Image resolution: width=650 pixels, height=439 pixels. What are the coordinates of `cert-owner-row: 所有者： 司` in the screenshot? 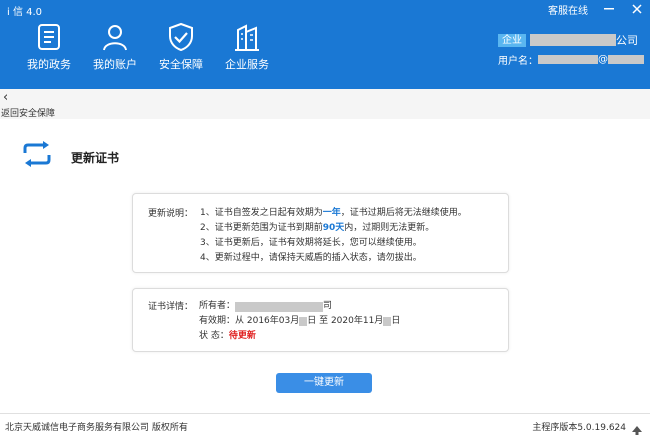 It's located at (299, 306).